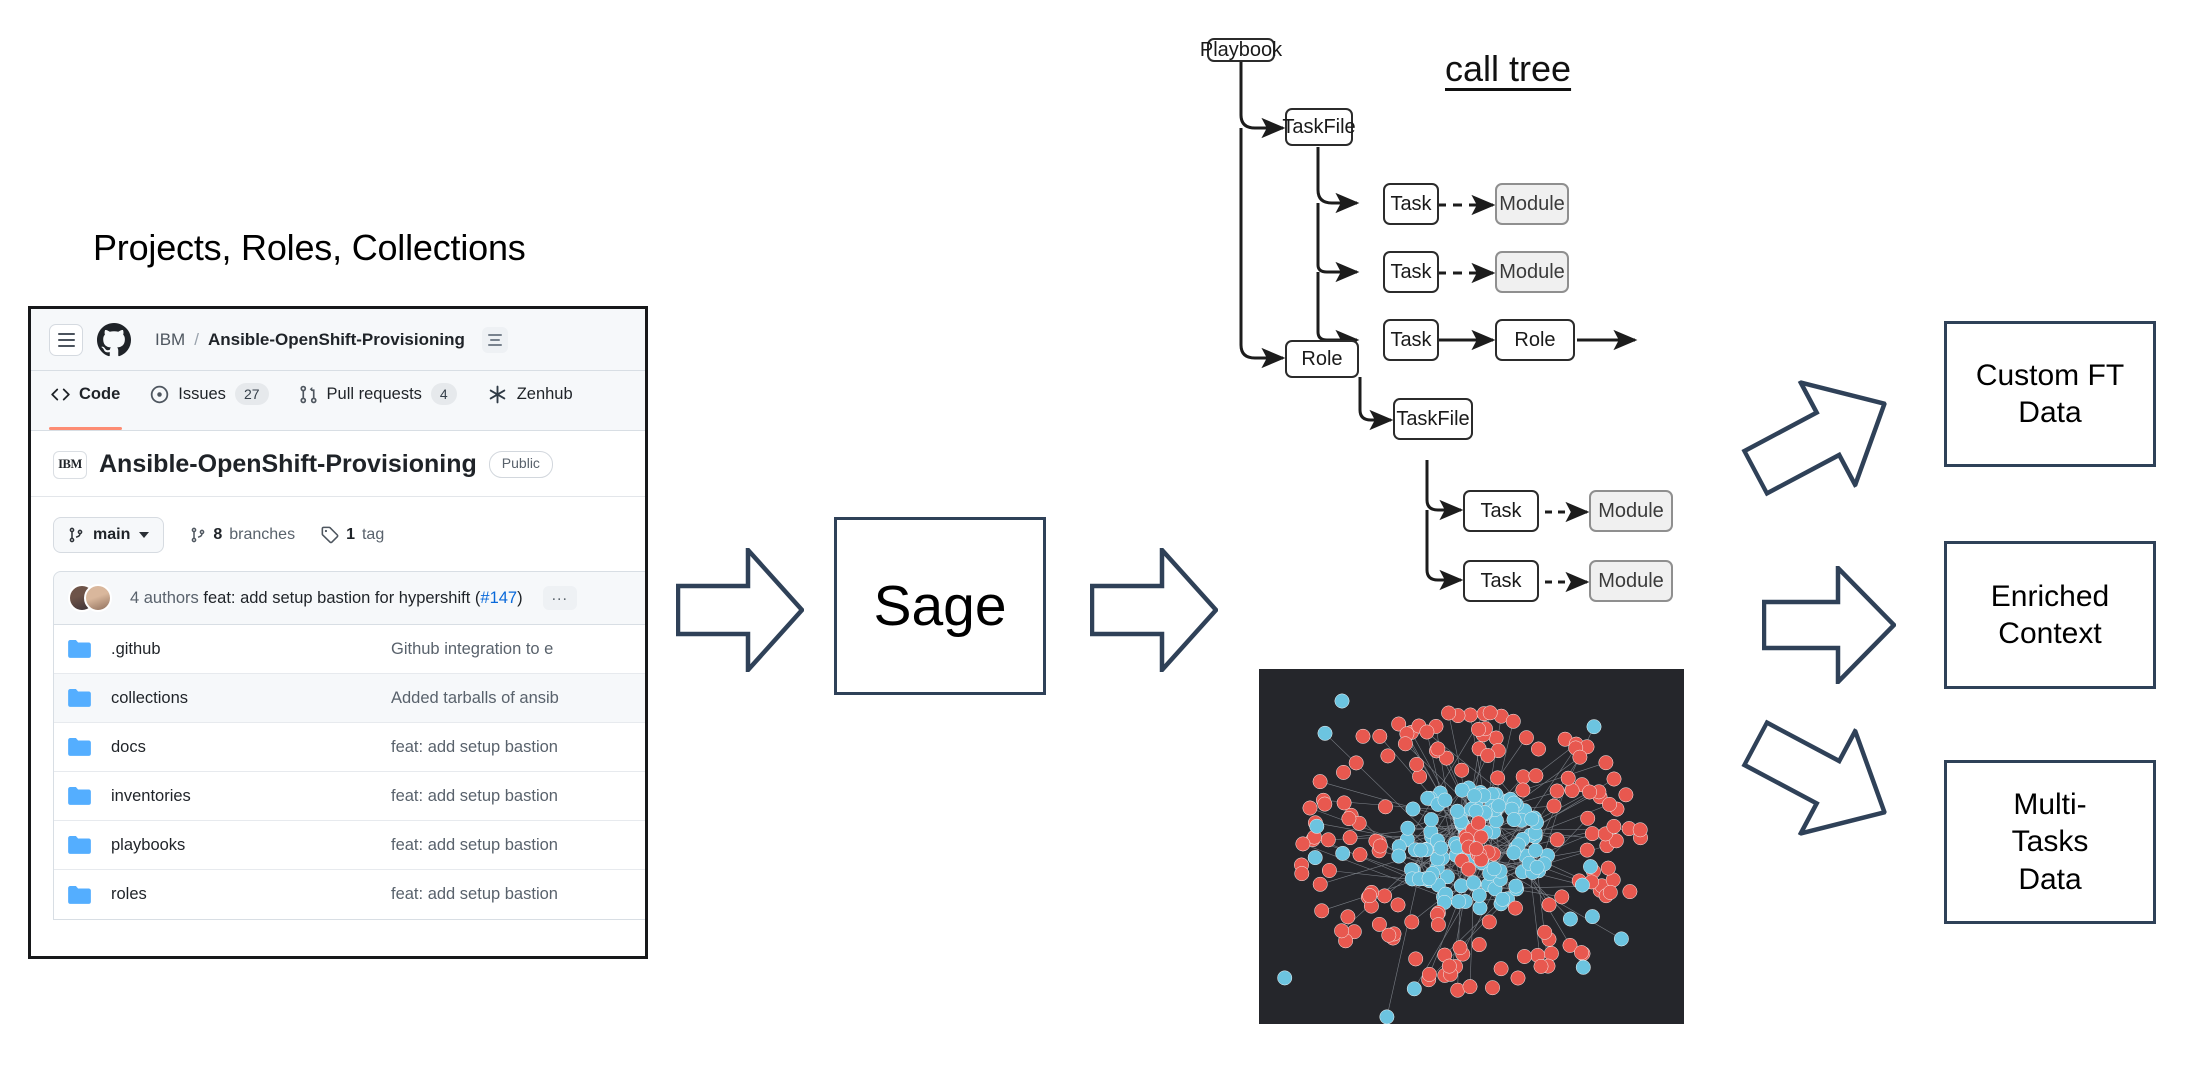  I want to click on tab-pull-requests: Pull requests 4, so click(378, 400).